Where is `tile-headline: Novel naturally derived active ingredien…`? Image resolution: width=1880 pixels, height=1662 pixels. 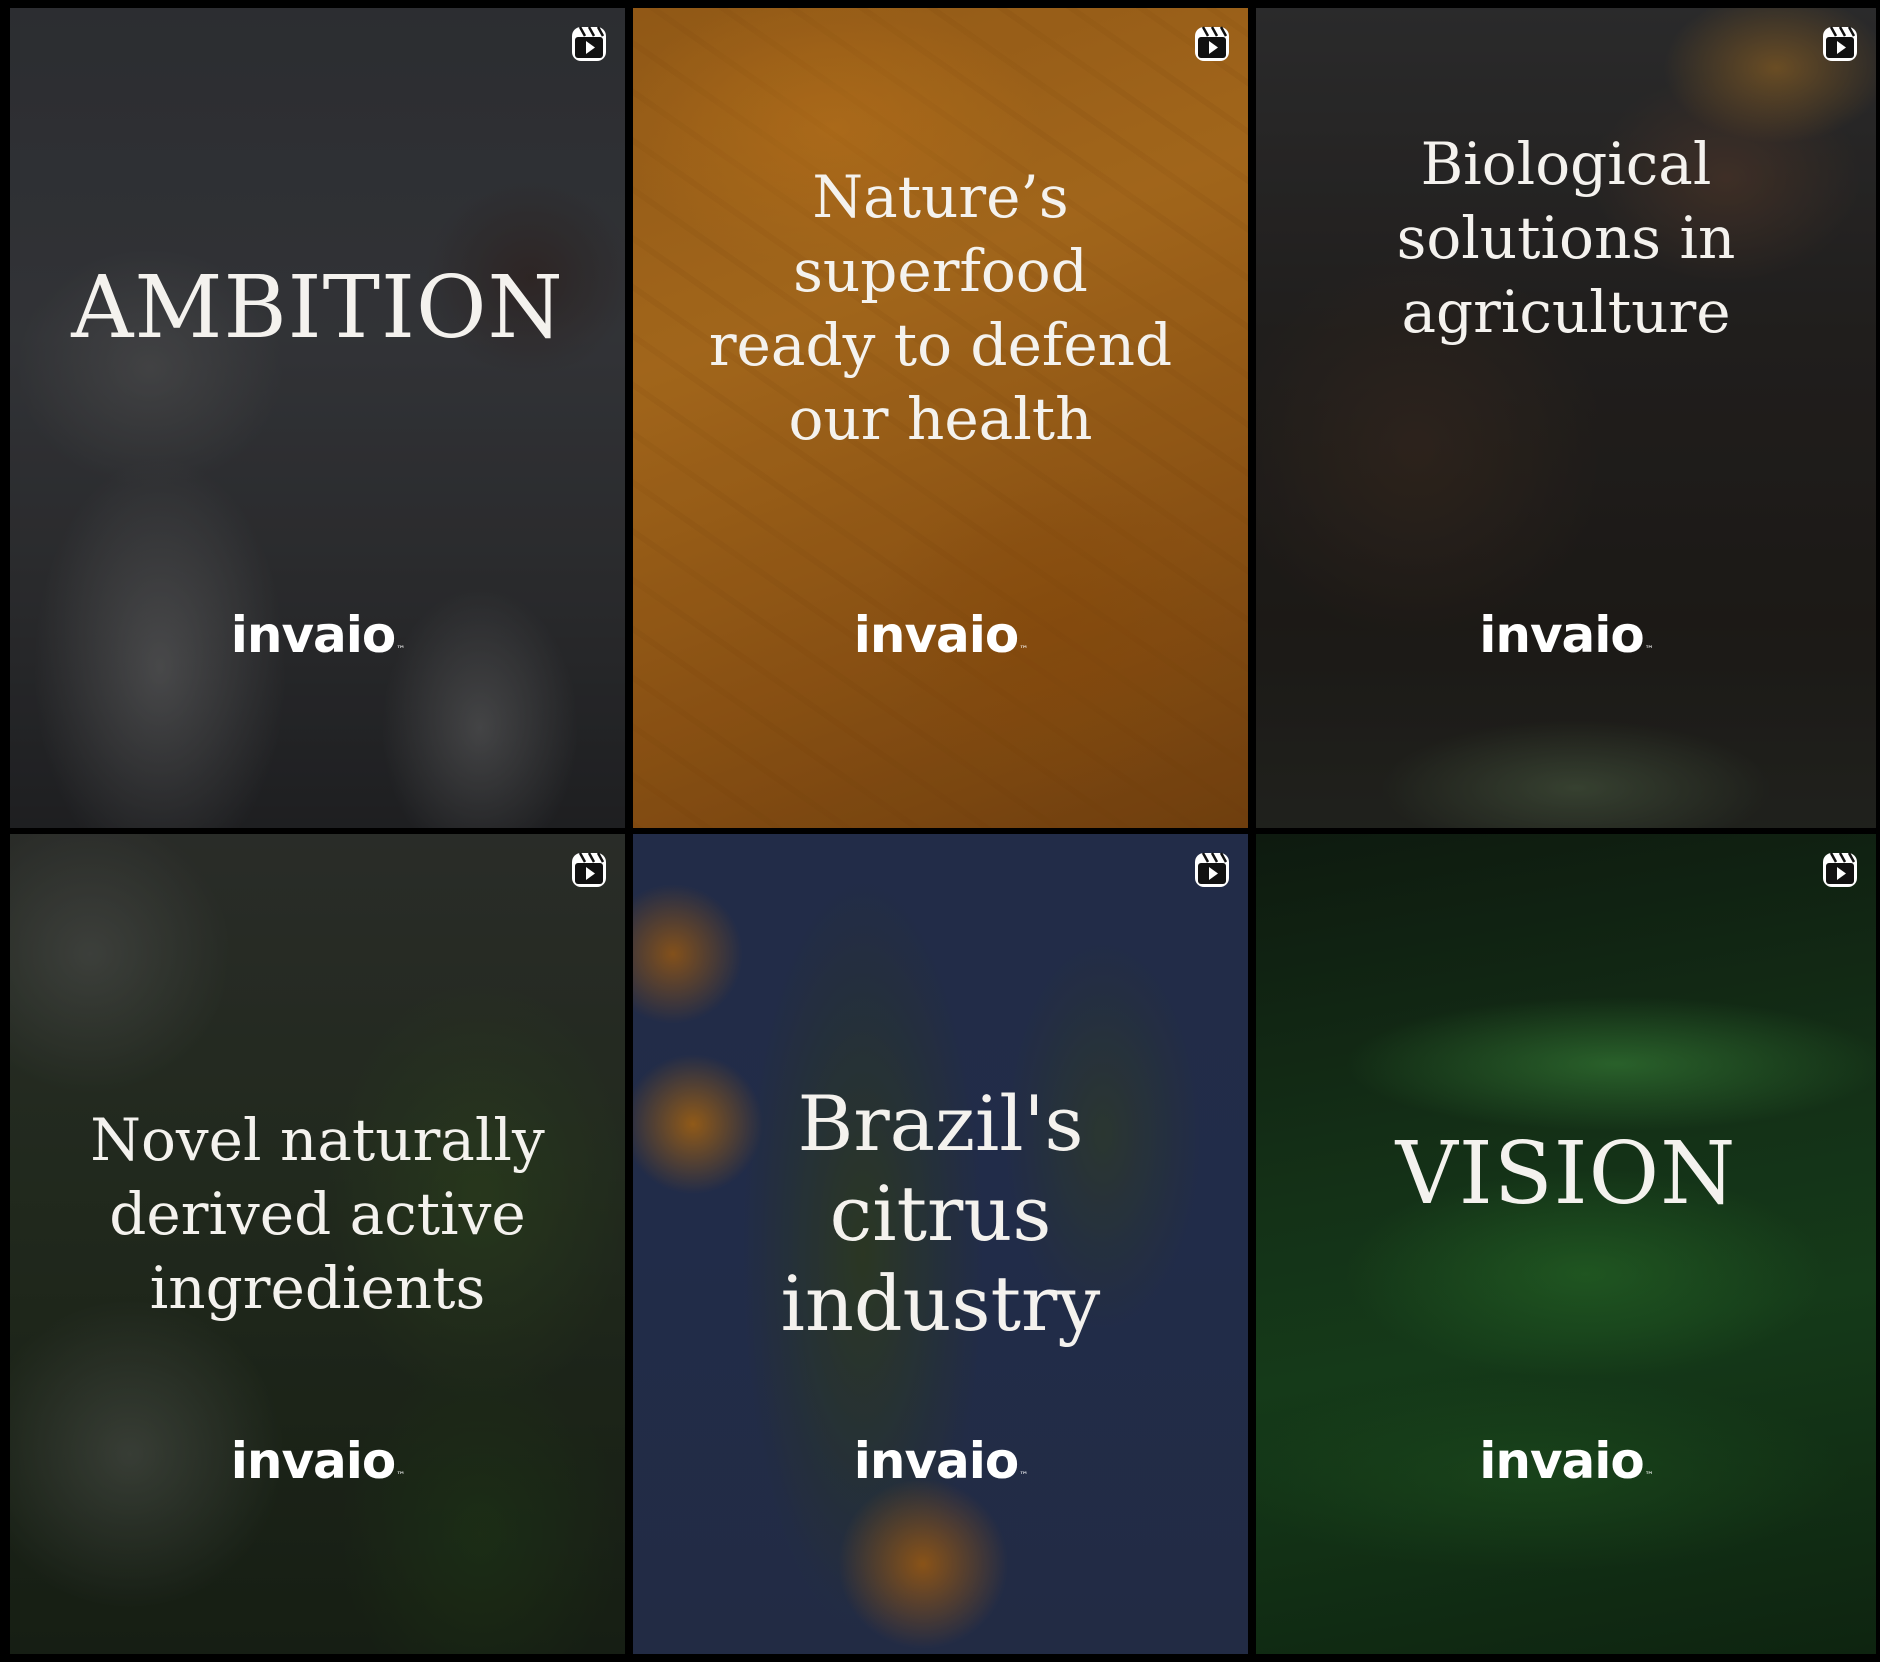 tile-headline: Novel naturally derived active ingredien… is located at coordinates (317, 1214).